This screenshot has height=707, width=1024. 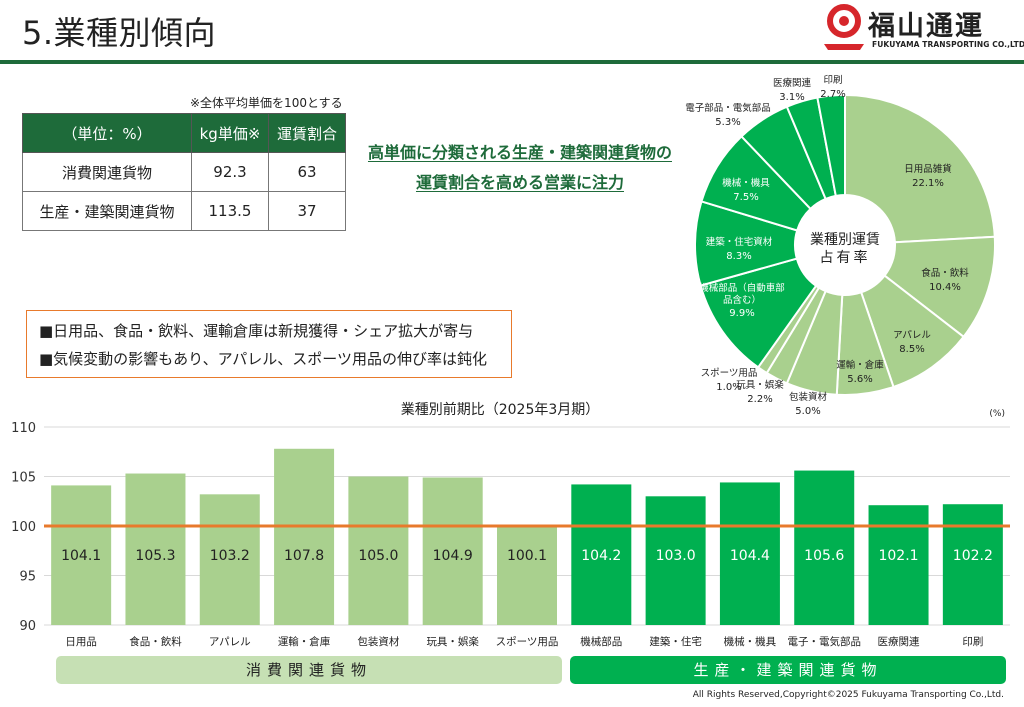 I want to click on x-tick-label: 印刷, so click(x=972, y=641).